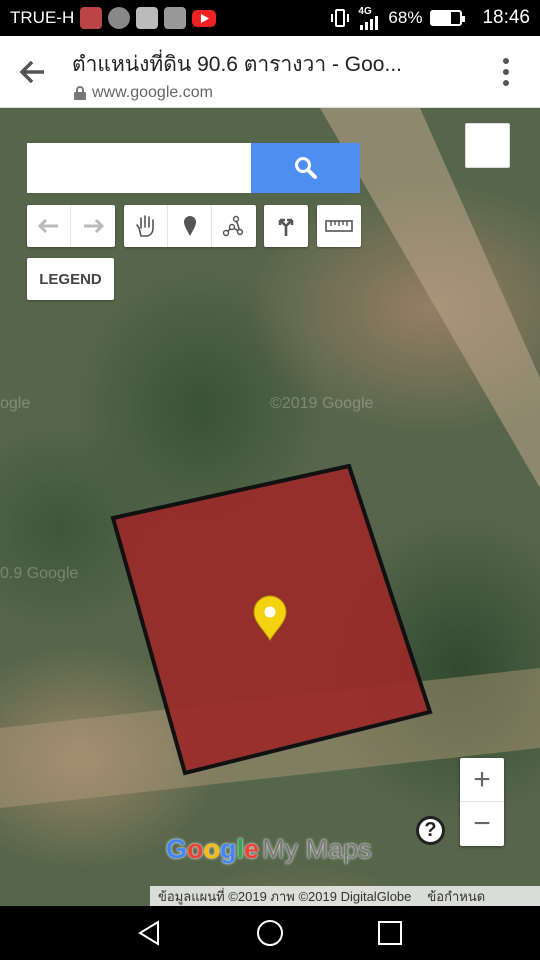  What do you see at coordinates (175, 18) in the screenshot?
I see `profile-icon` at bounding box center [175, 18].